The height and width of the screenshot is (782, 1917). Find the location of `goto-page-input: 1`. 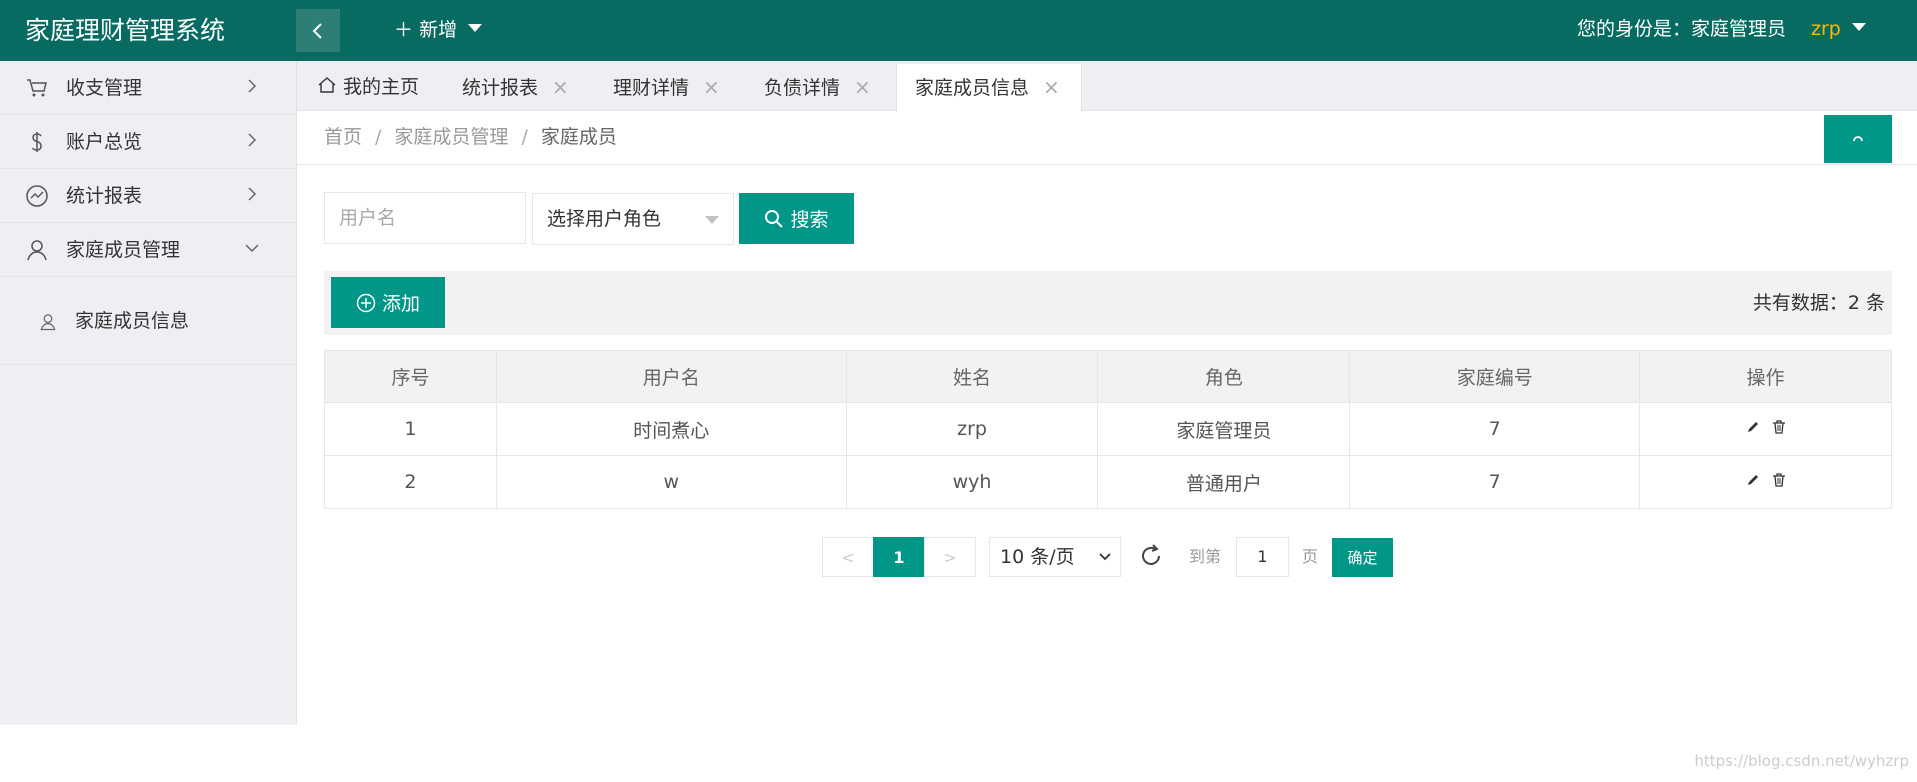

goto-page-input: 1 is located at coordinates (1262, 557).